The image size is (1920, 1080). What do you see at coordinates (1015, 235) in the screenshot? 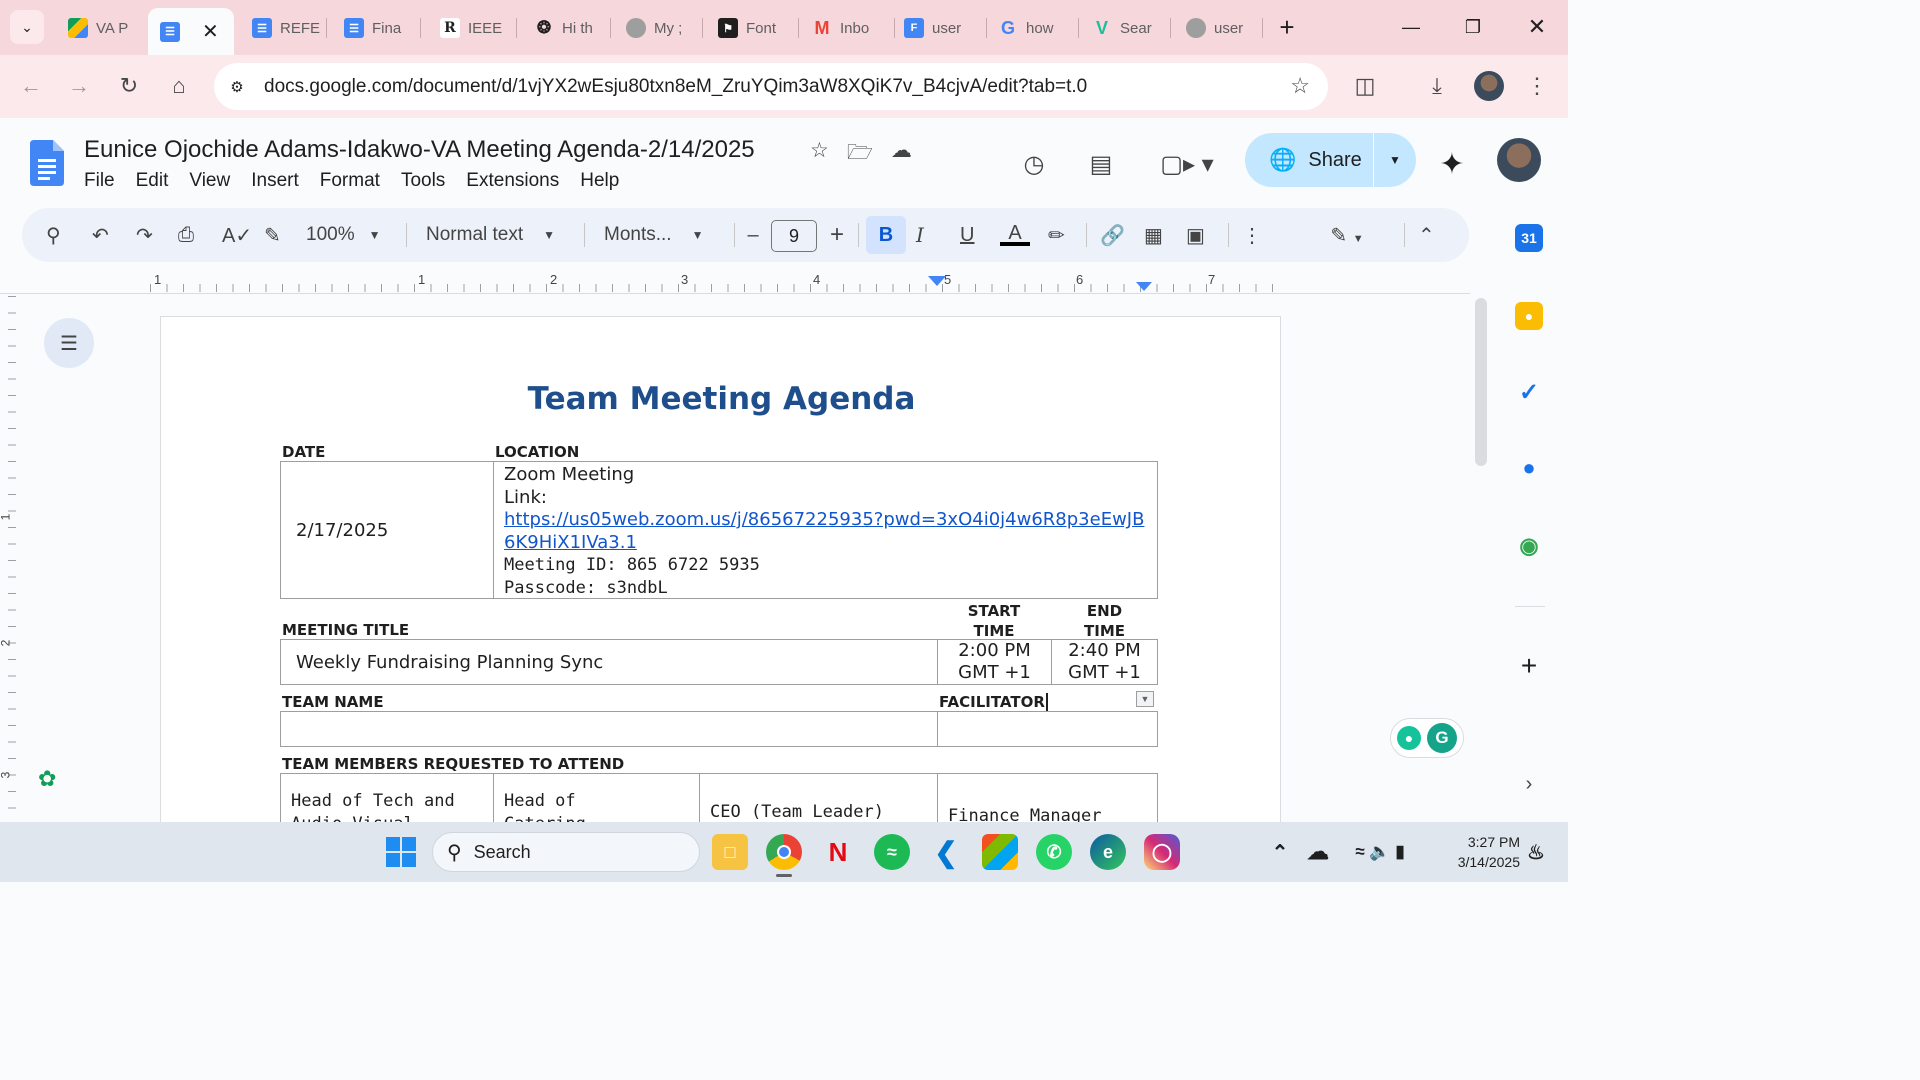
I see `text-color-button: A` at bounding box center [1015, 235].